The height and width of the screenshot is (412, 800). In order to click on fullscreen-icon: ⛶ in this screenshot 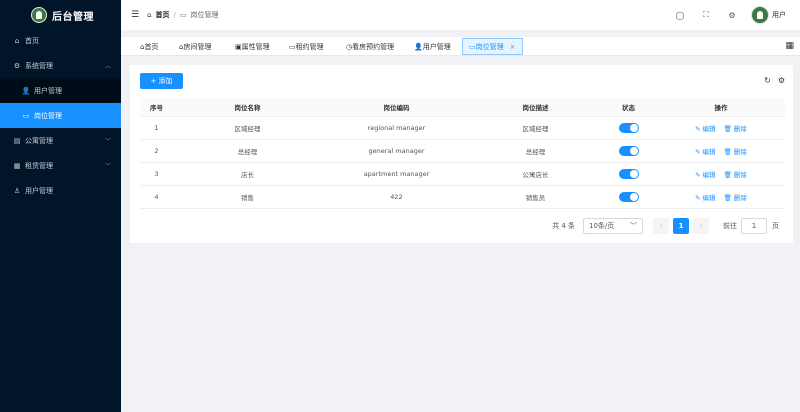, I will do `click(706, 15)`.